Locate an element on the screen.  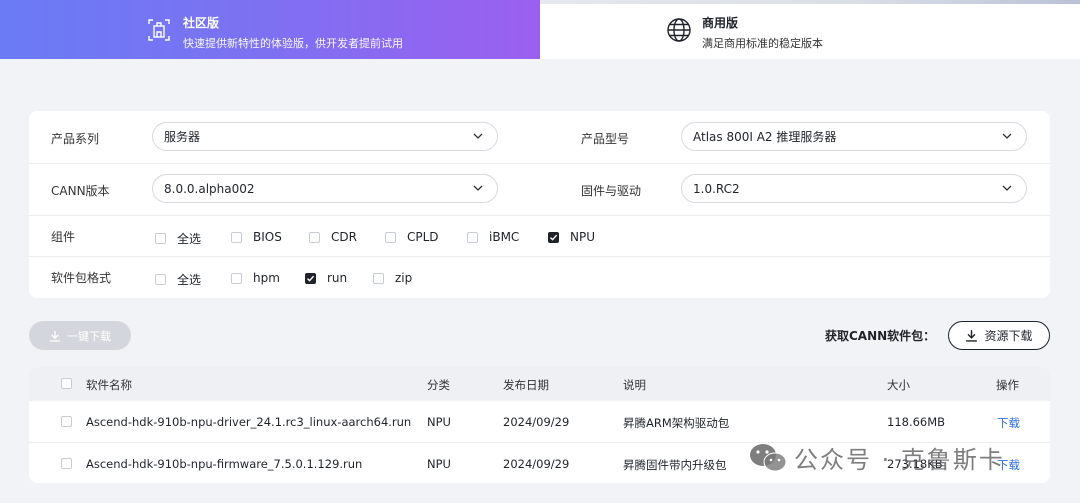
cell-desc: 昇腾固件带内升级包 is located at coordinates (675, 465).